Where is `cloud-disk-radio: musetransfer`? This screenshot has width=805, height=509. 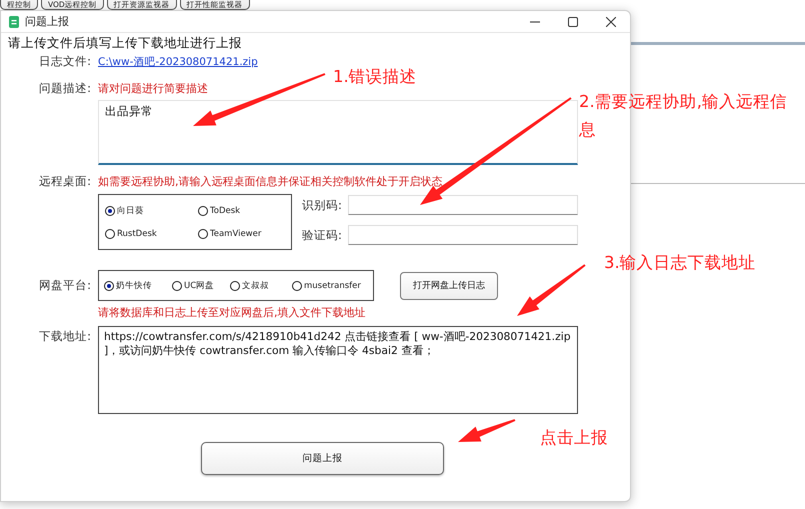 cloud-disk-radio: musetransfer is located at coordinates (330, 285).